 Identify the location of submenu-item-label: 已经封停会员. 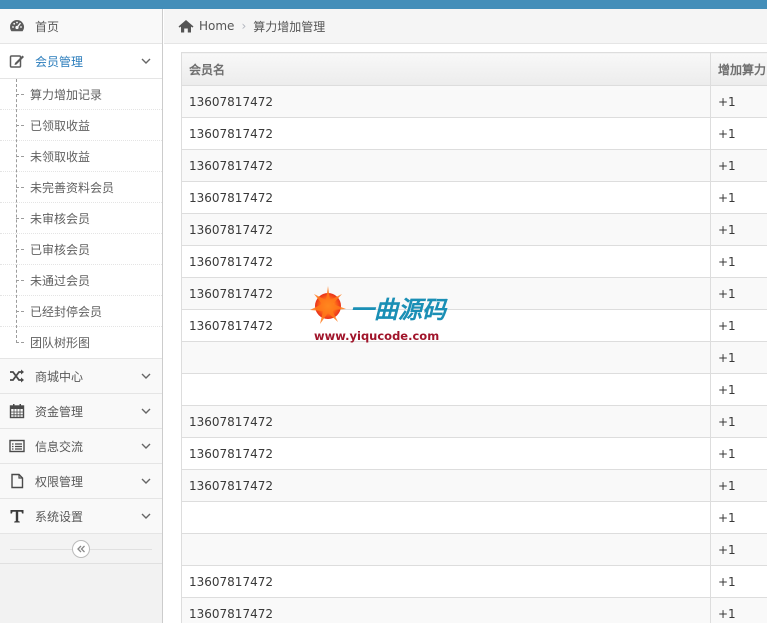
(66, 311).